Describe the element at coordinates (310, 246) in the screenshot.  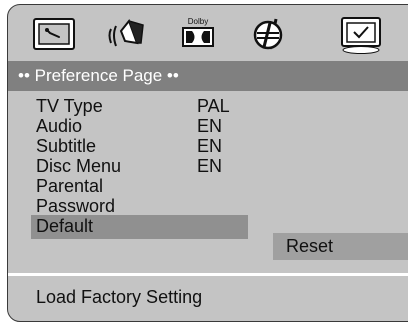
I see `reset-option-label: Reset` at that location.